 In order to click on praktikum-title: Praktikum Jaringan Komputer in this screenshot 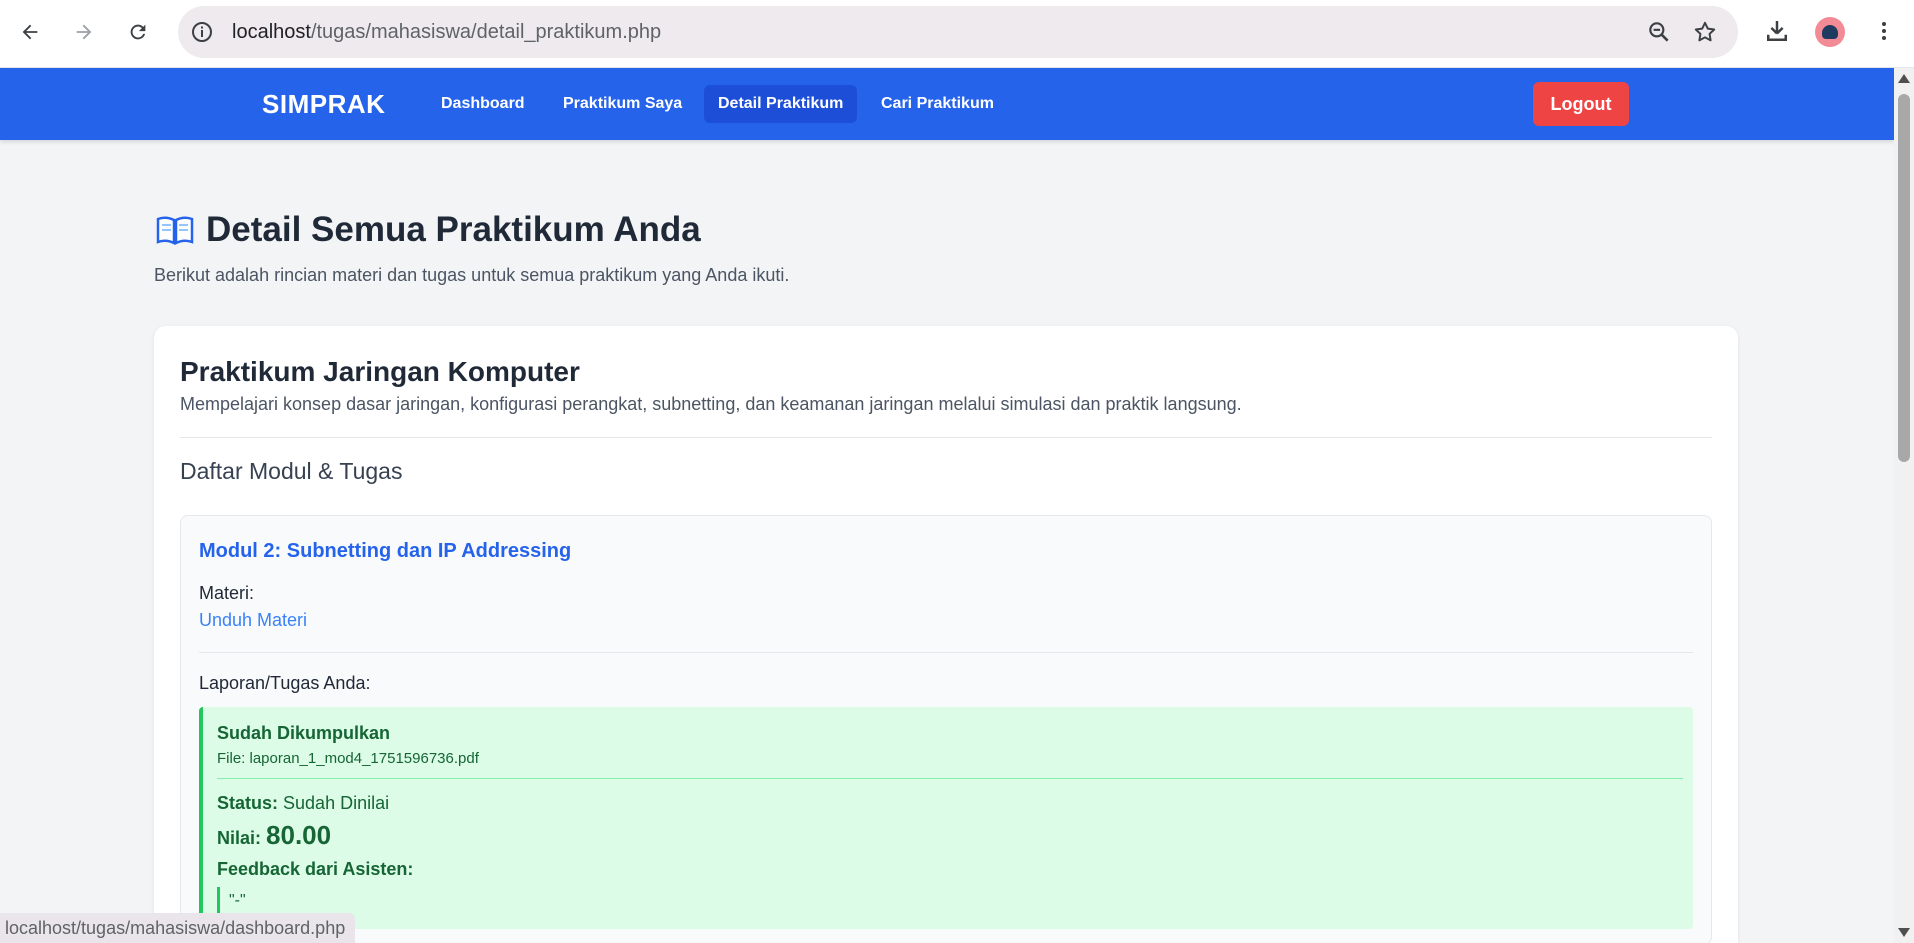, I will do `click(380, 371)`.